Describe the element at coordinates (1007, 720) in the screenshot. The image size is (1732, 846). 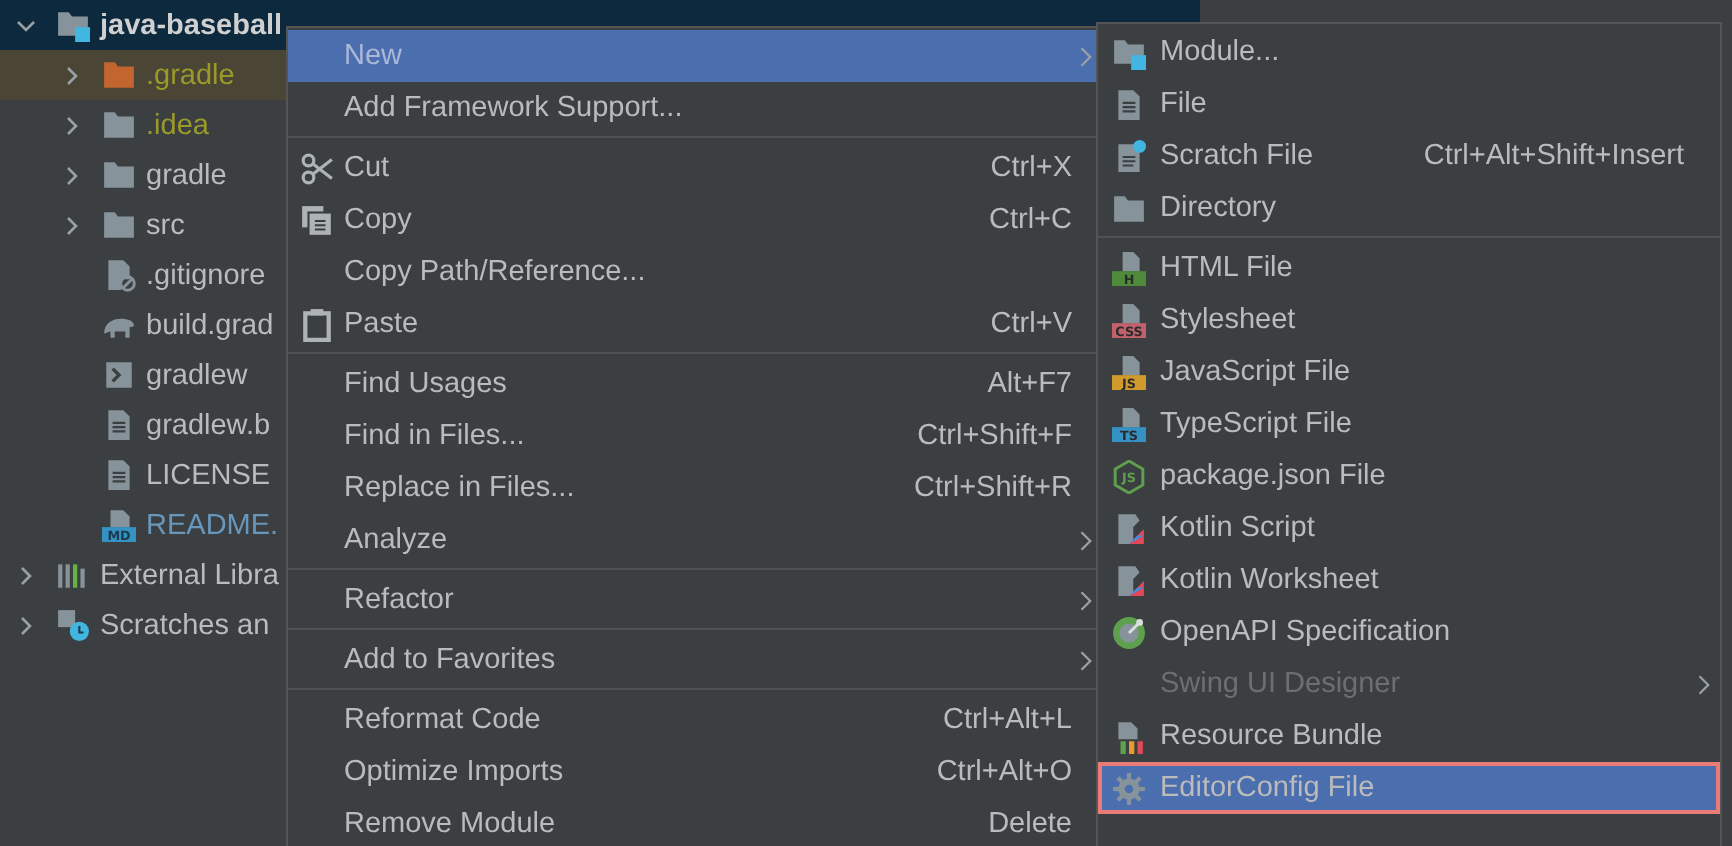
I see `shortcut-label: Ctrl+Alt+L` at that location.